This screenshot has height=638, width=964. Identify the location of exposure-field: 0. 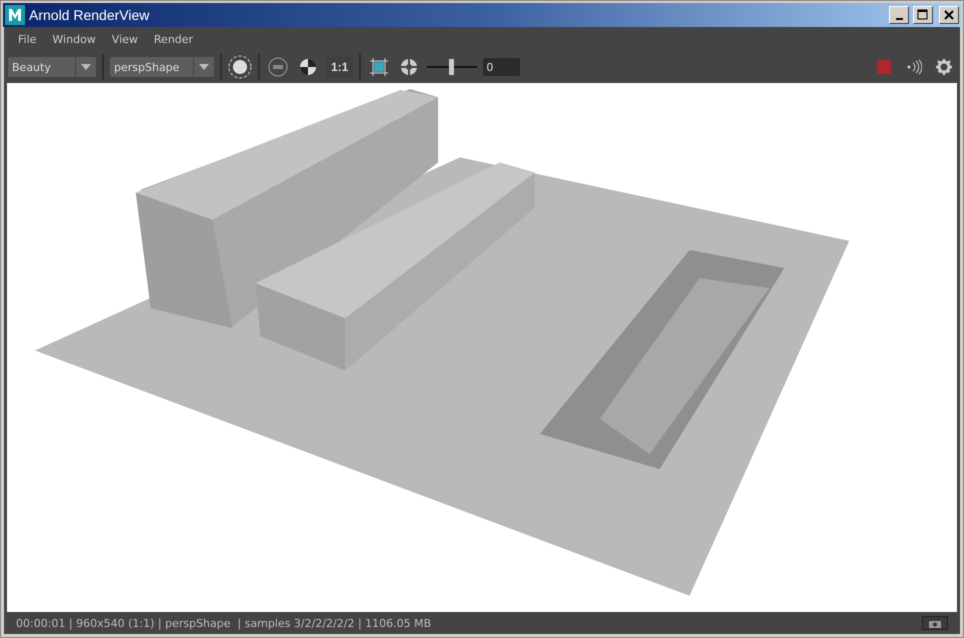
(501, 67).